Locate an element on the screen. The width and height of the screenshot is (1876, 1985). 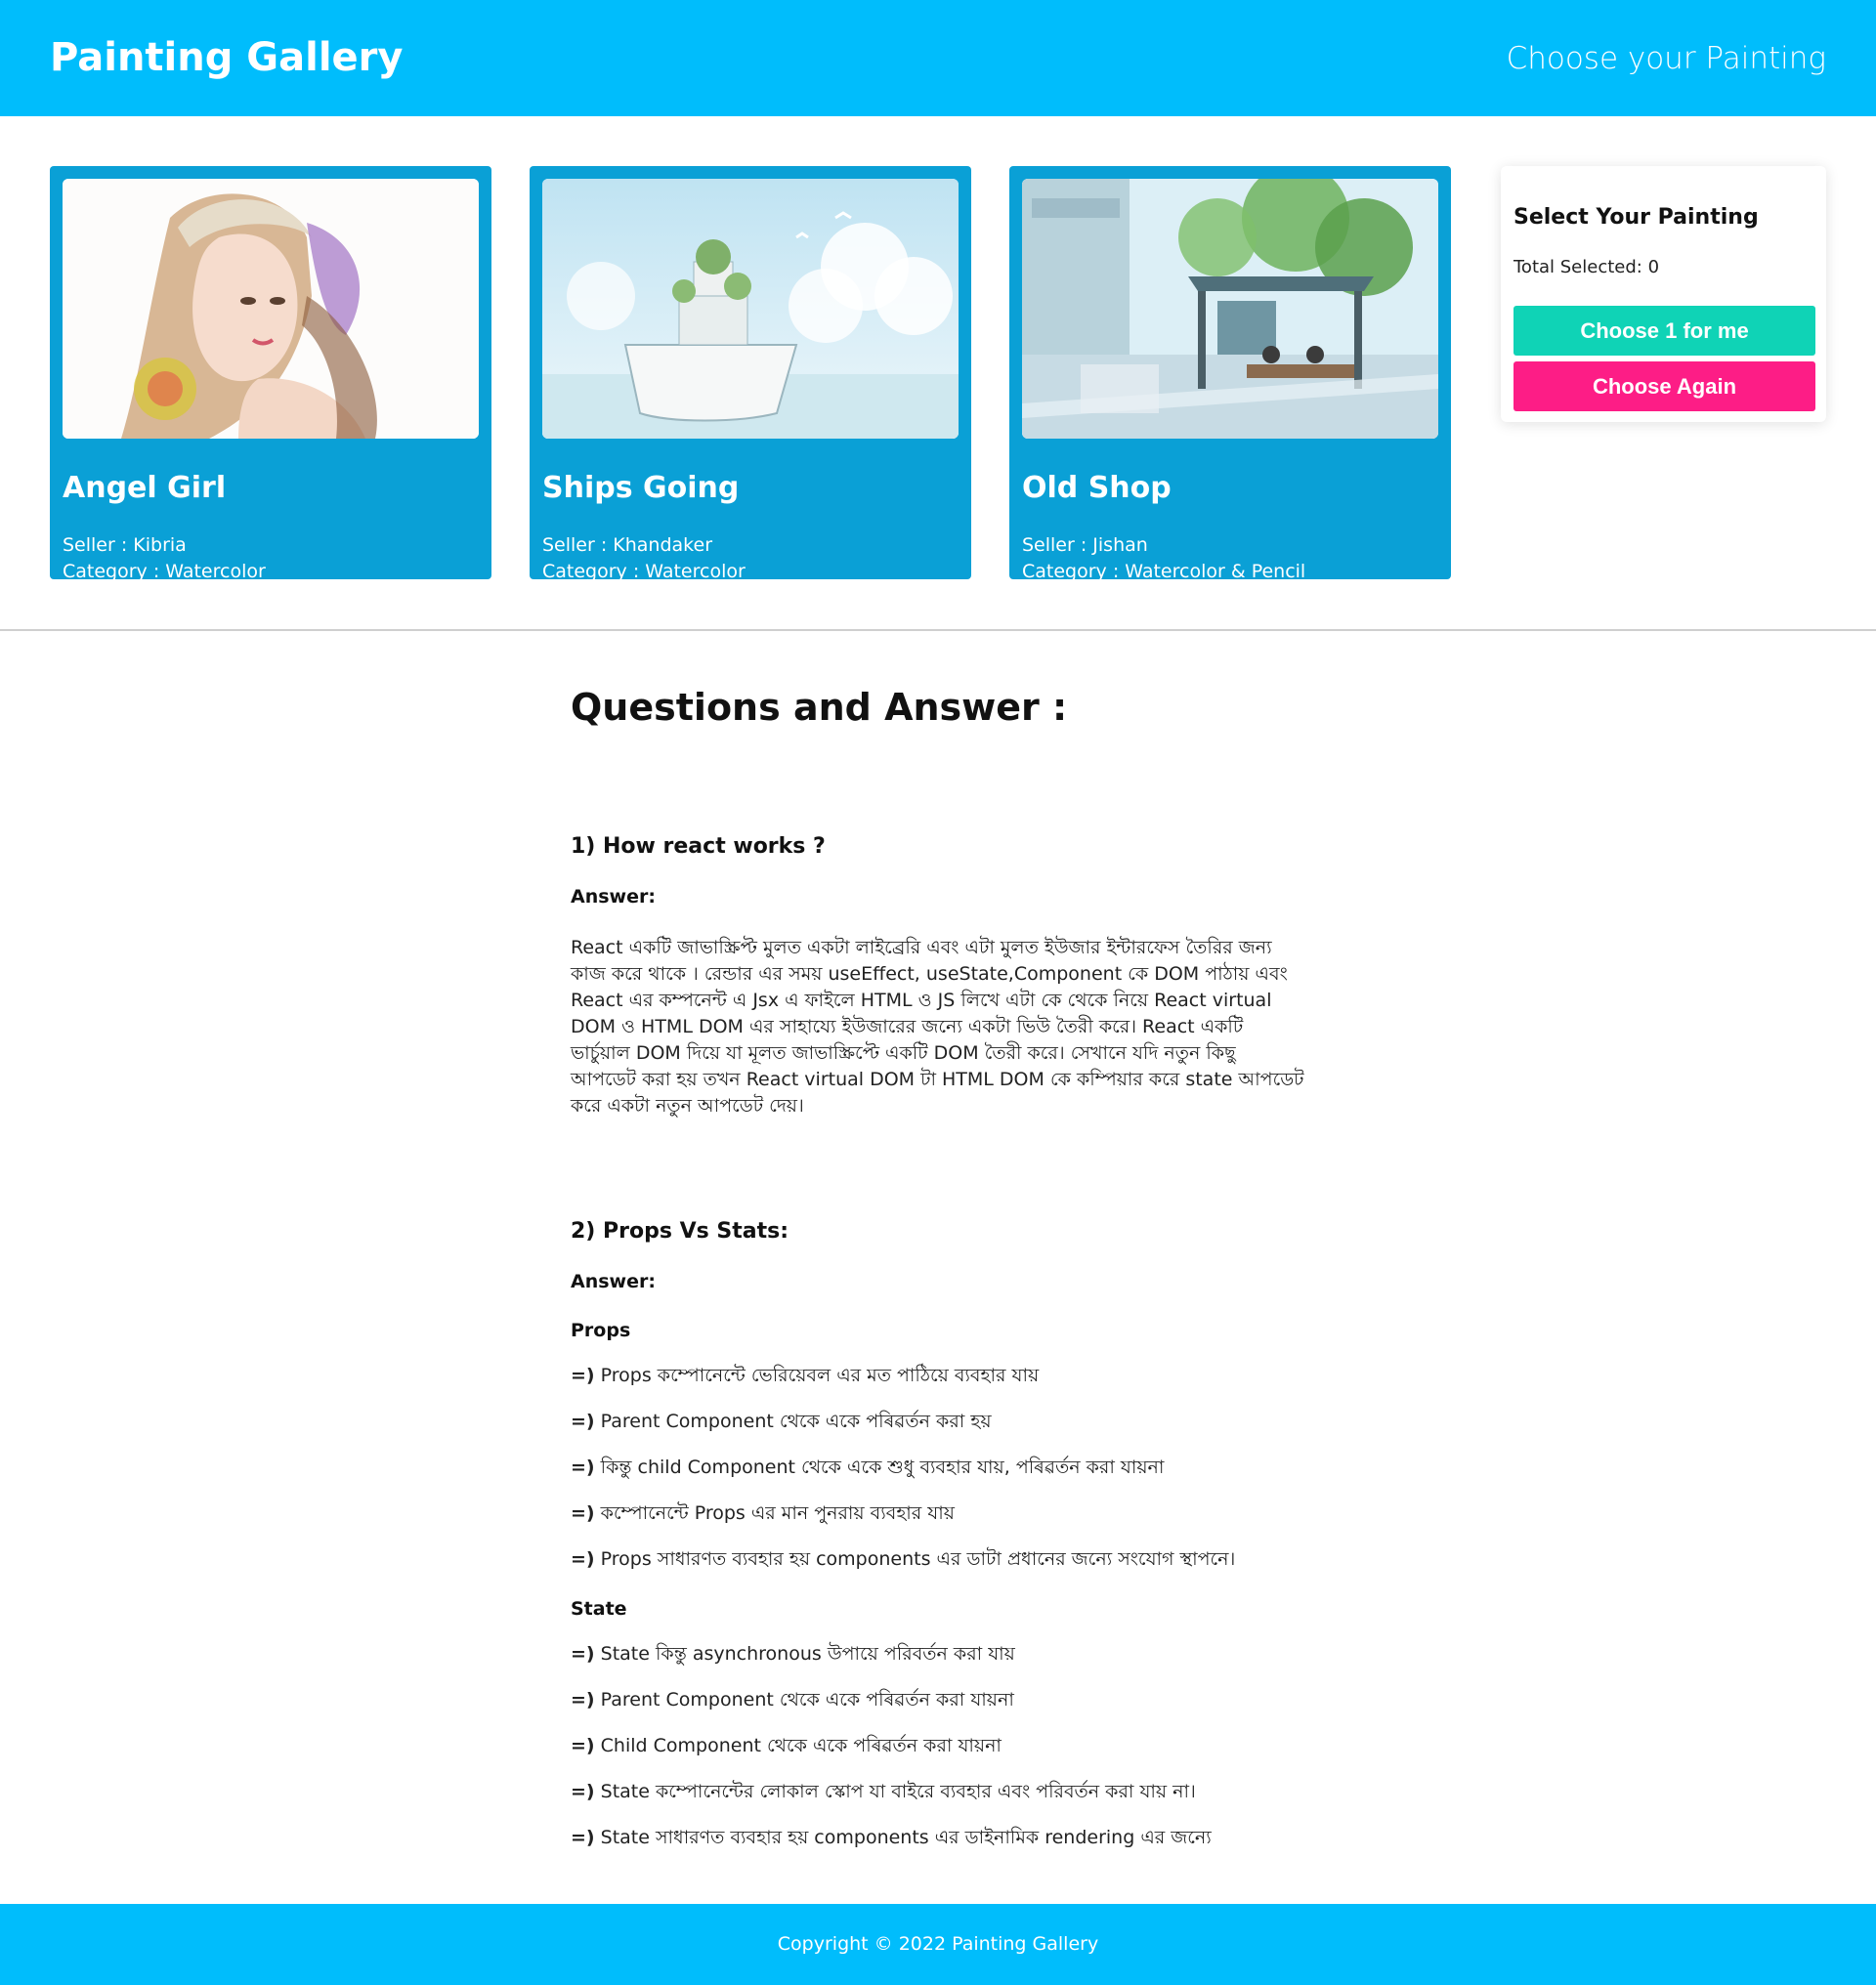
painting-name: Old Shop is located at coordinates (1097, 488).